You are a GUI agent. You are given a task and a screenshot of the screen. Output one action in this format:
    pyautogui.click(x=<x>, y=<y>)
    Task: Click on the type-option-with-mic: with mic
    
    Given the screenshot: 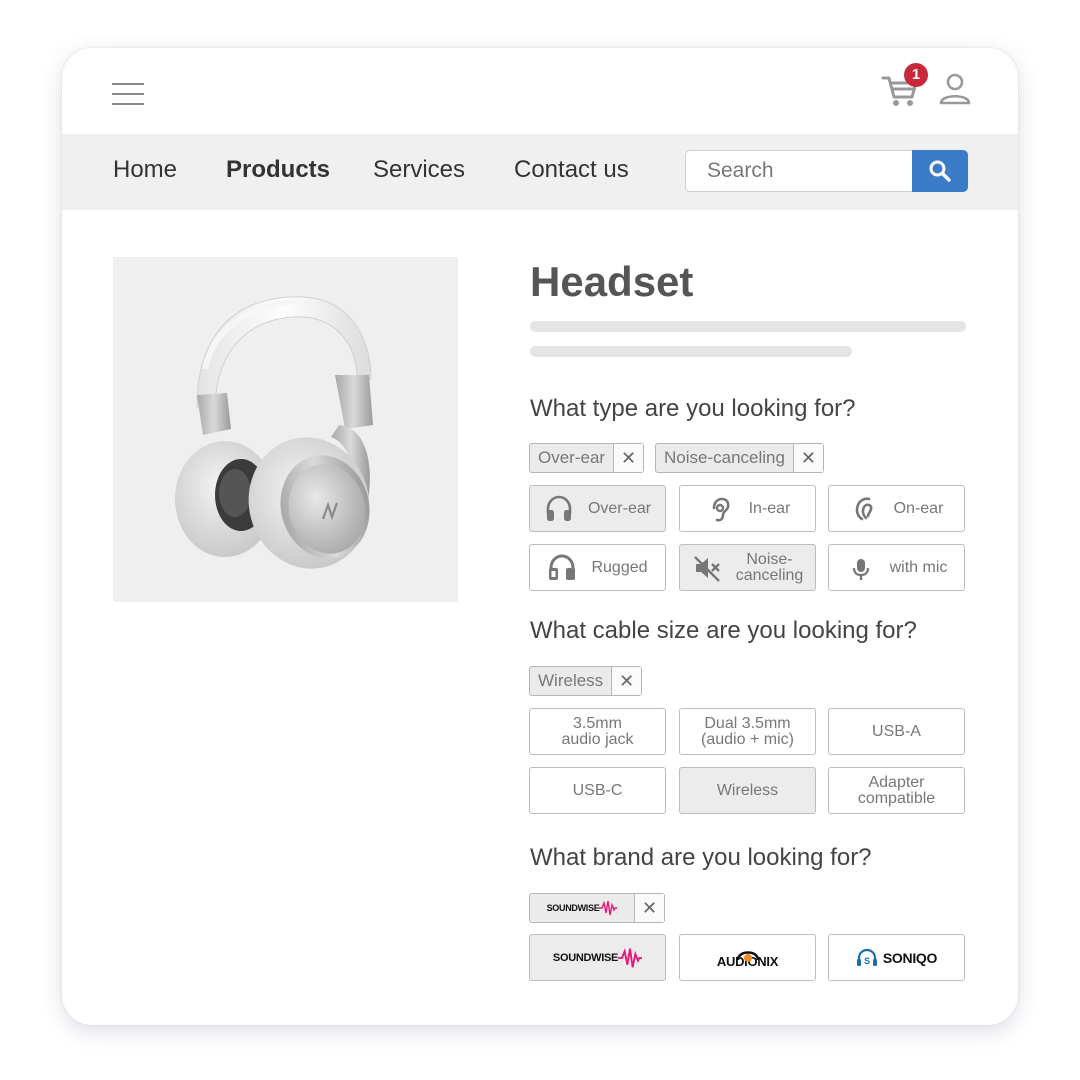 What is the action you would take?
    pyautogui.click(x=896, y=567)
    